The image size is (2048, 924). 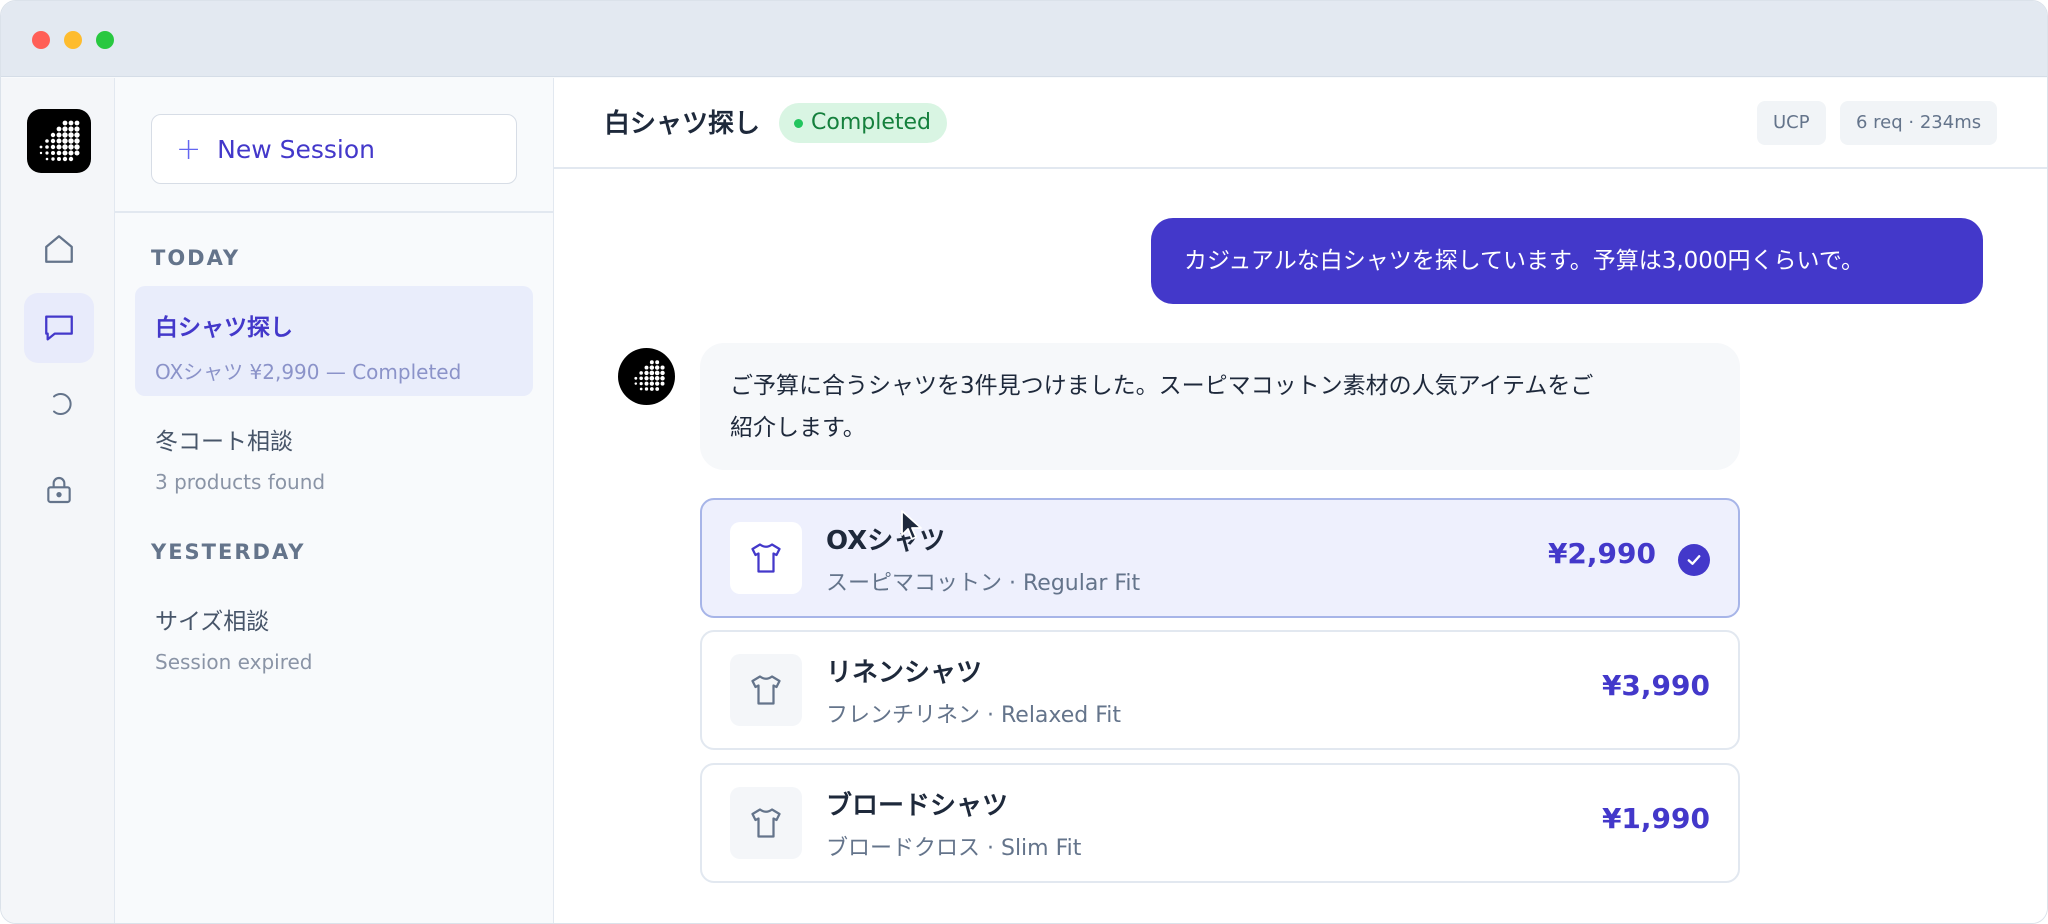 I want to click on session-title: 白シャツ探し, so click(x=224, y=328).